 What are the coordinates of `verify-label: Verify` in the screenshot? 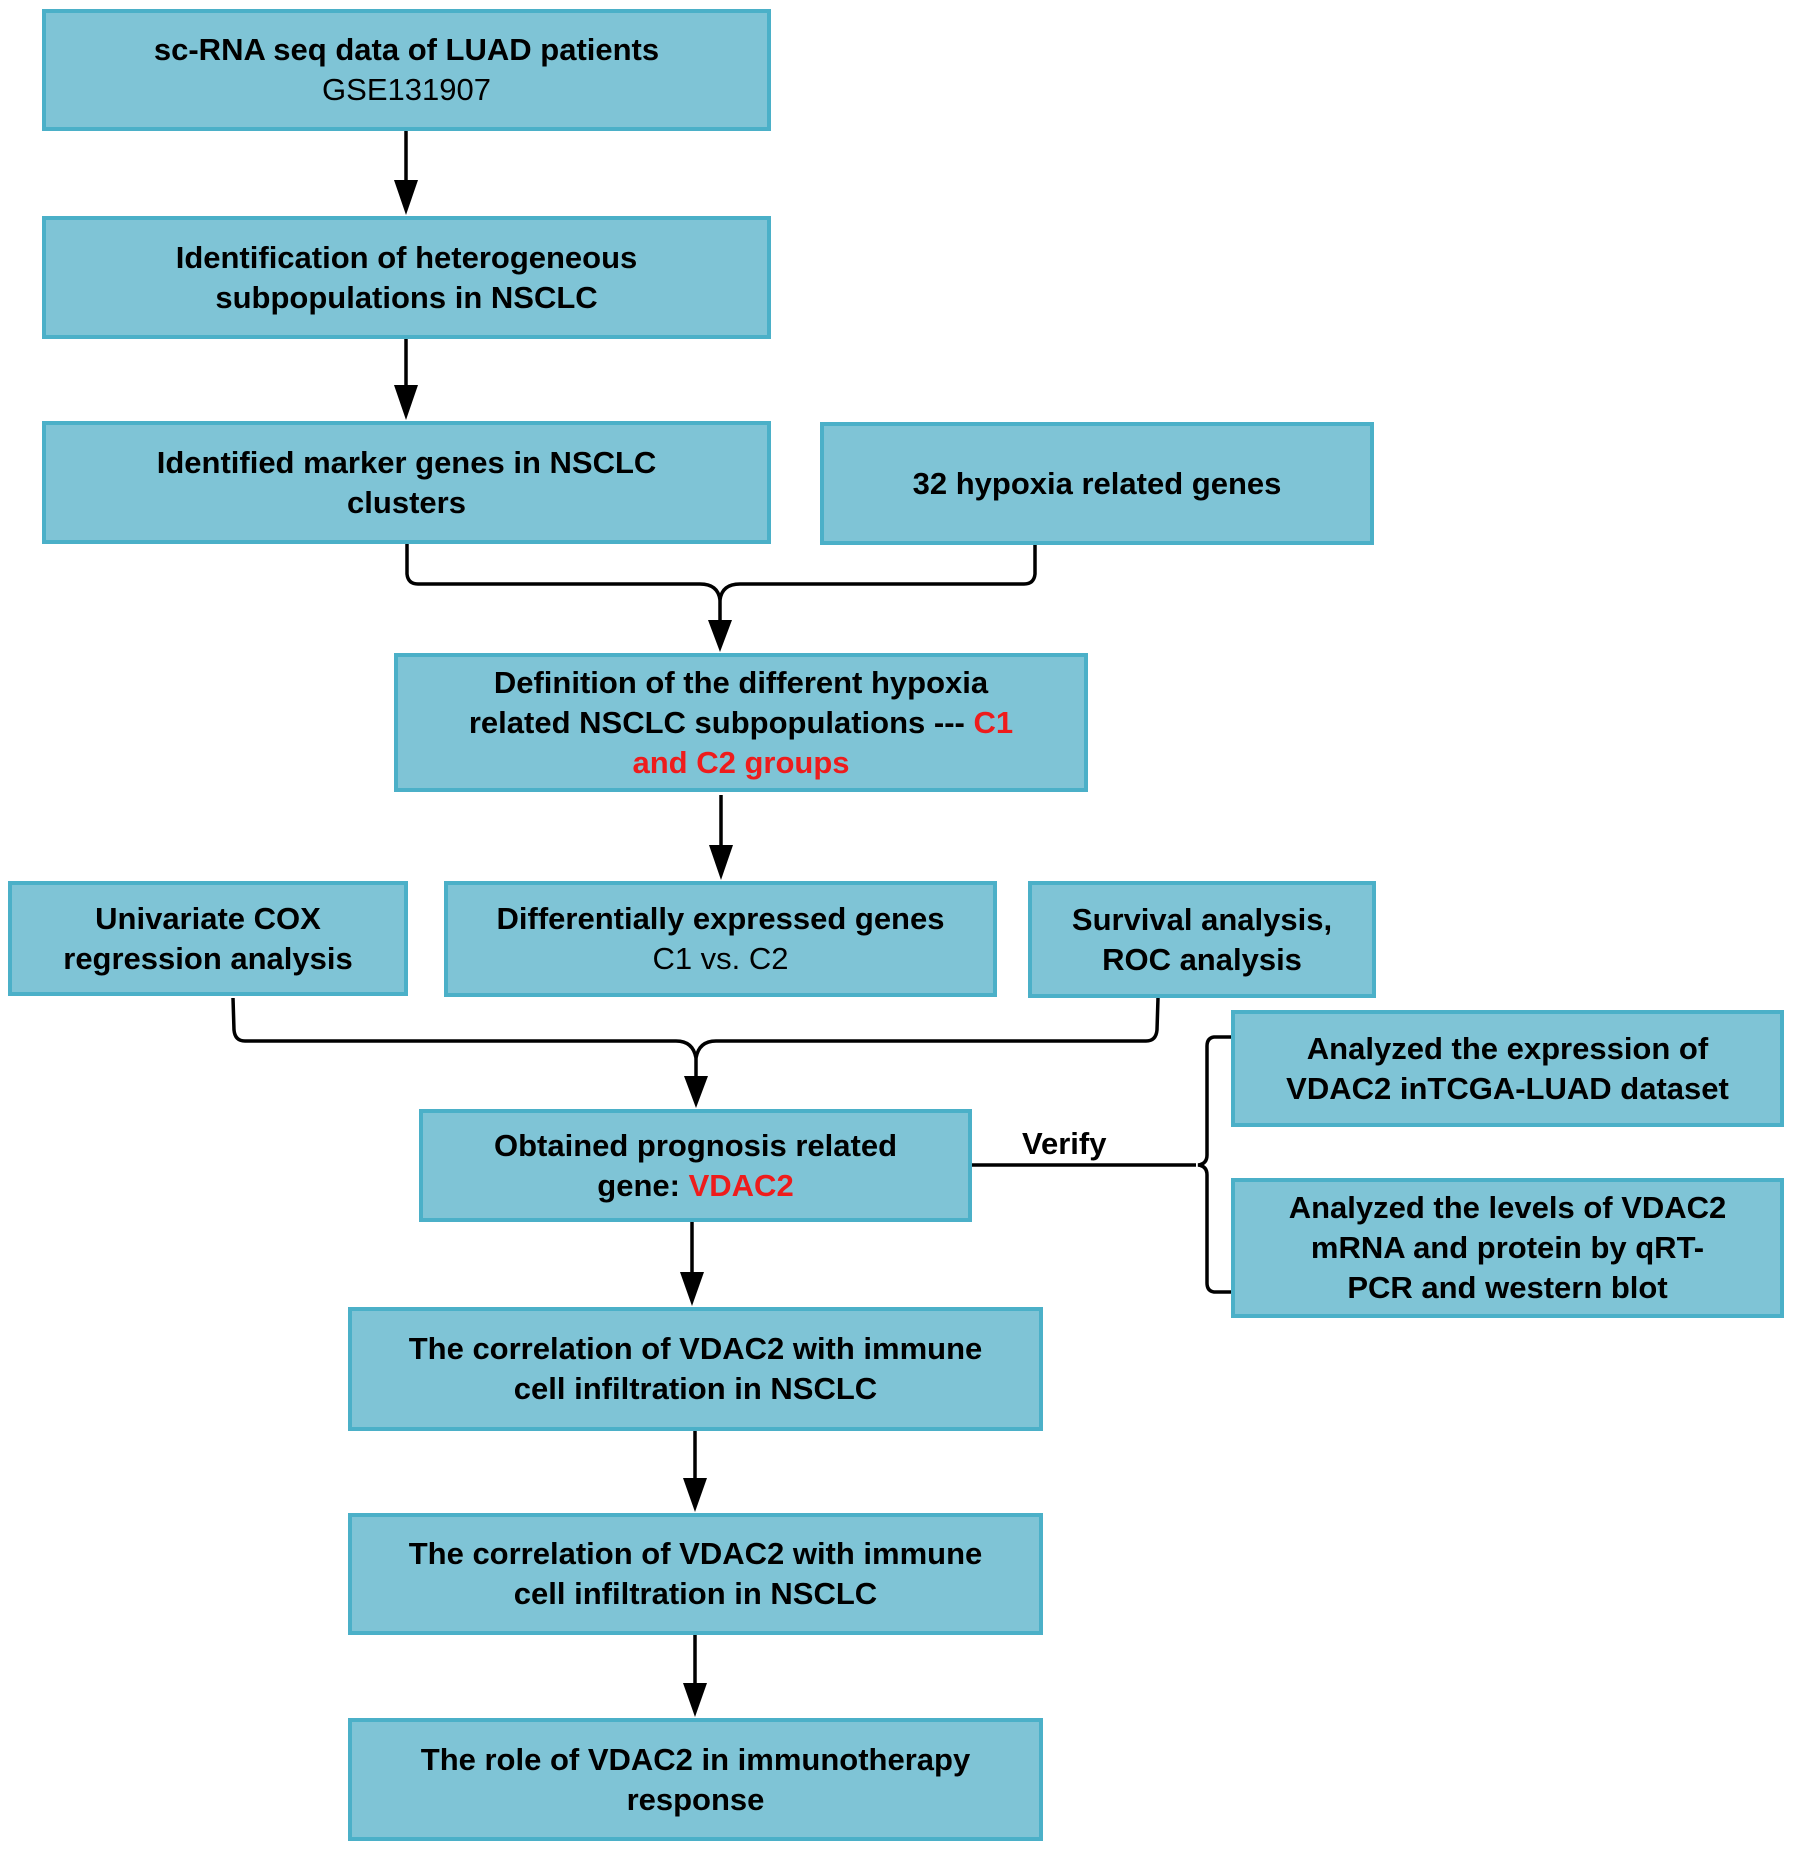 It's located at (1064, 1143).